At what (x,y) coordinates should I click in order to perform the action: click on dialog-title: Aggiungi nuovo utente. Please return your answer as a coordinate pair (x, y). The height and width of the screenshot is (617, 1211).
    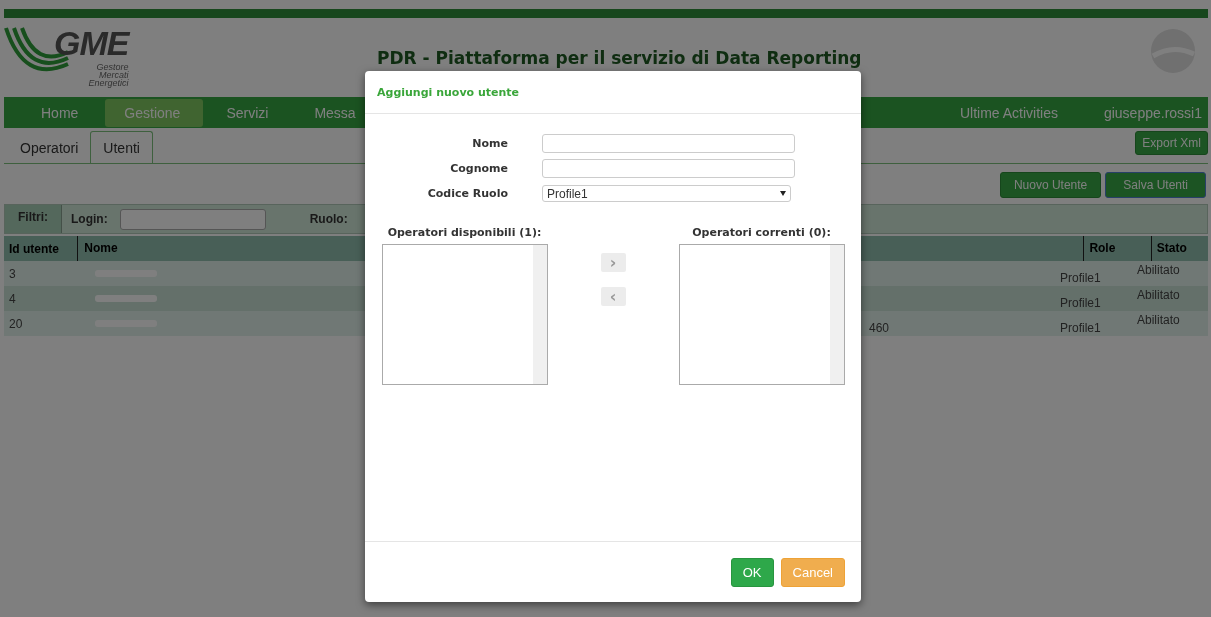
    Looking at the image, I should click on (448, 92).